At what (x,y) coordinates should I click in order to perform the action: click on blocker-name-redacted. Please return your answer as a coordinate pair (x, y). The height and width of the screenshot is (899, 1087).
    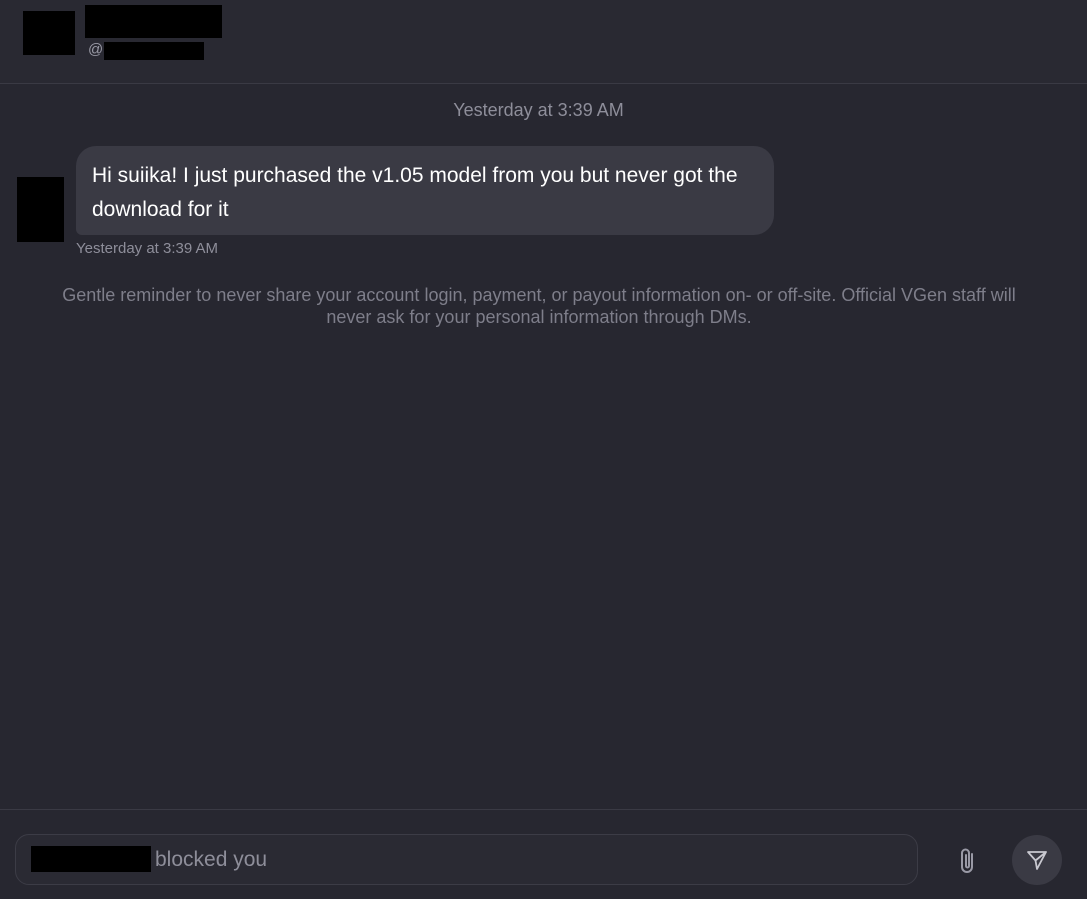
    Looking at the image, I should click on (91, 859).